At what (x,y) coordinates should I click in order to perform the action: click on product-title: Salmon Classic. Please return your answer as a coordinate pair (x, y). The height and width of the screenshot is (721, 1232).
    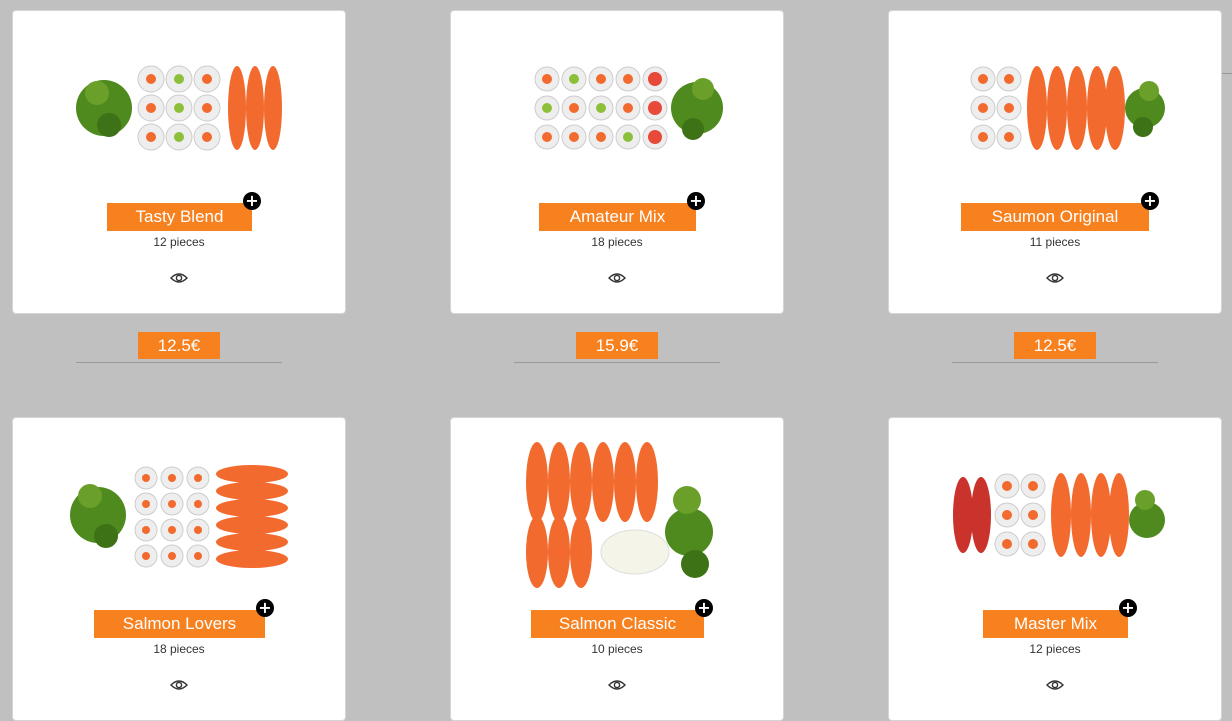
    Looking at the image, I should click on (617, 624).